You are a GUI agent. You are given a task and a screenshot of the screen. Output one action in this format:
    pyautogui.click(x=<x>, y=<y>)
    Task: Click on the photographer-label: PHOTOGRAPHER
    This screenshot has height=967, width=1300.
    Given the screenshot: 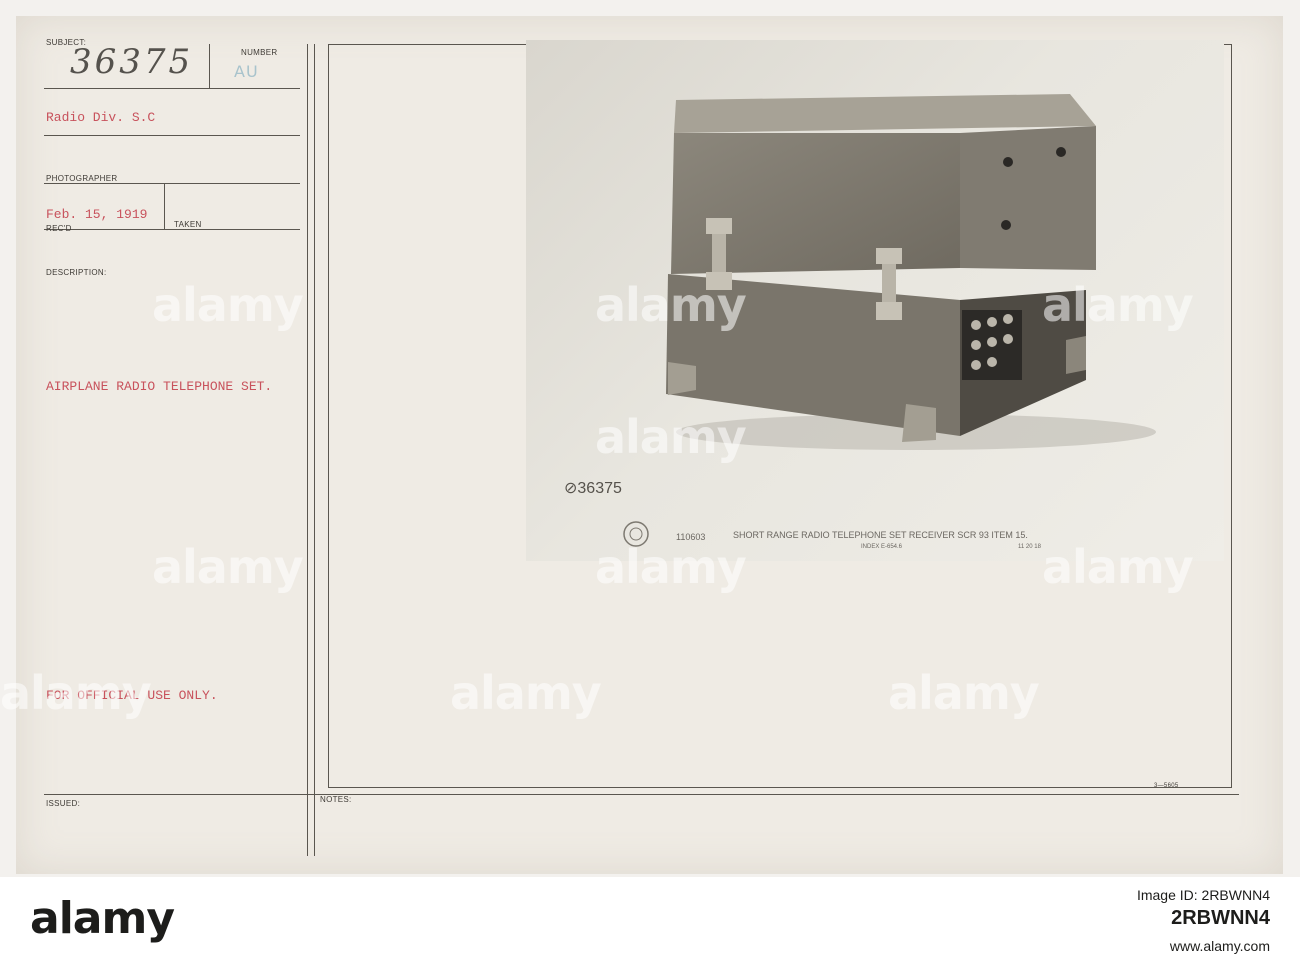 What is the action you would take?
    pyautogui.click(x=82, y=178)
    